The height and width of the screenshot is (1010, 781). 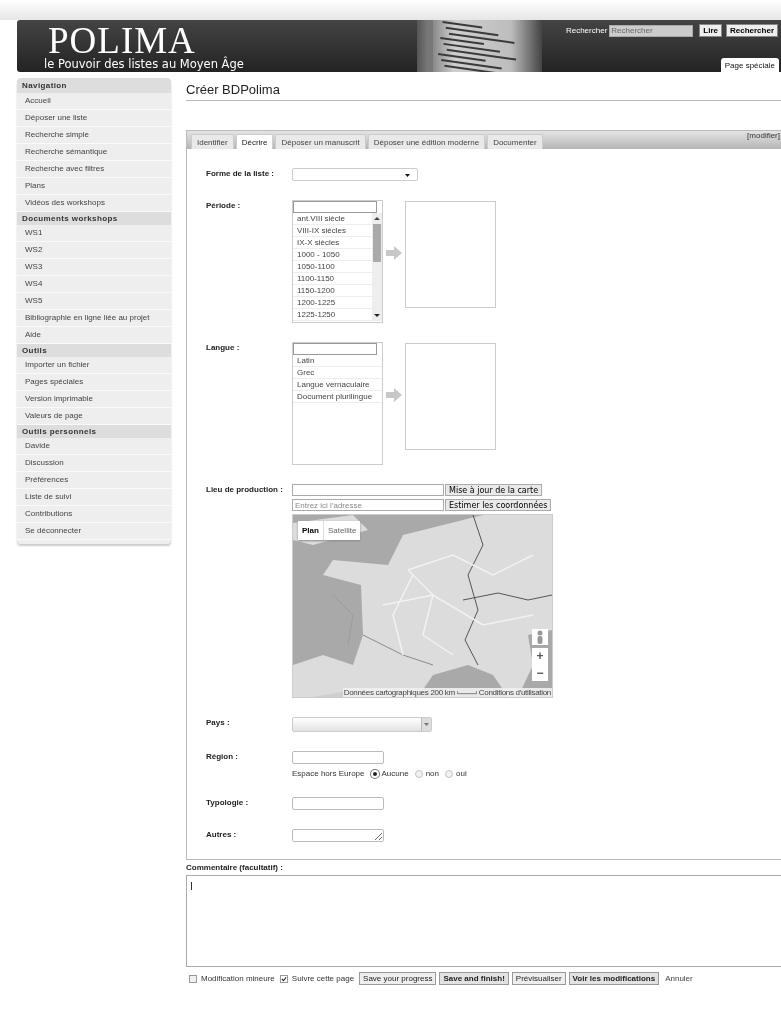 What do you see at coordinates (94, 514) in the screenshot?
I see `sidebar-link: Contributions` at bounding box center [94, 514].